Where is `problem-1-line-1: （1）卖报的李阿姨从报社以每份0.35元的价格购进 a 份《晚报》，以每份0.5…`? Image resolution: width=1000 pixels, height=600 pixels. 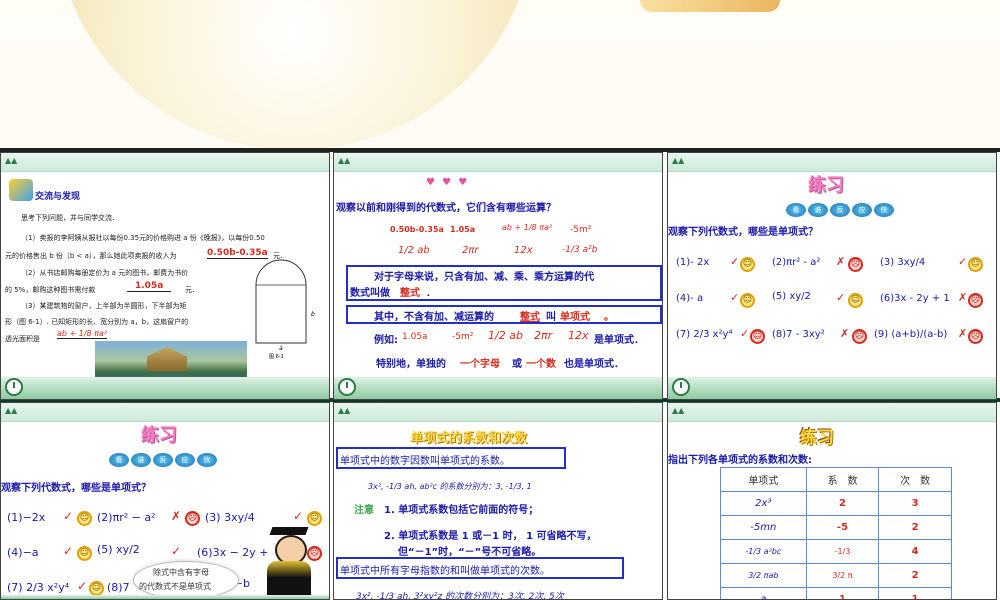 problem-1-line-1: （1）卖报的李阿姨从报社以每份0.35元的价格购进 a 份《晚报》，以每份0.5… is located at coordinates (143, 238).